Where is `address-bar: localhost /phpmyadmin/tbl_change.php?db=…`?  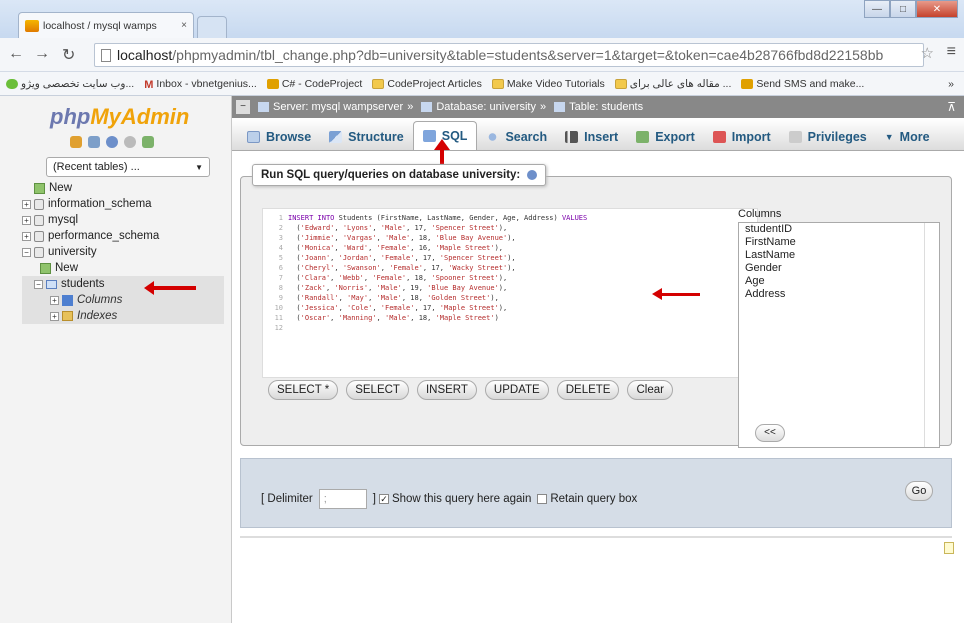
address-bar: localhost /phpmyadmin/tbl_change.php?db=… is located at coordinates (509, 55).